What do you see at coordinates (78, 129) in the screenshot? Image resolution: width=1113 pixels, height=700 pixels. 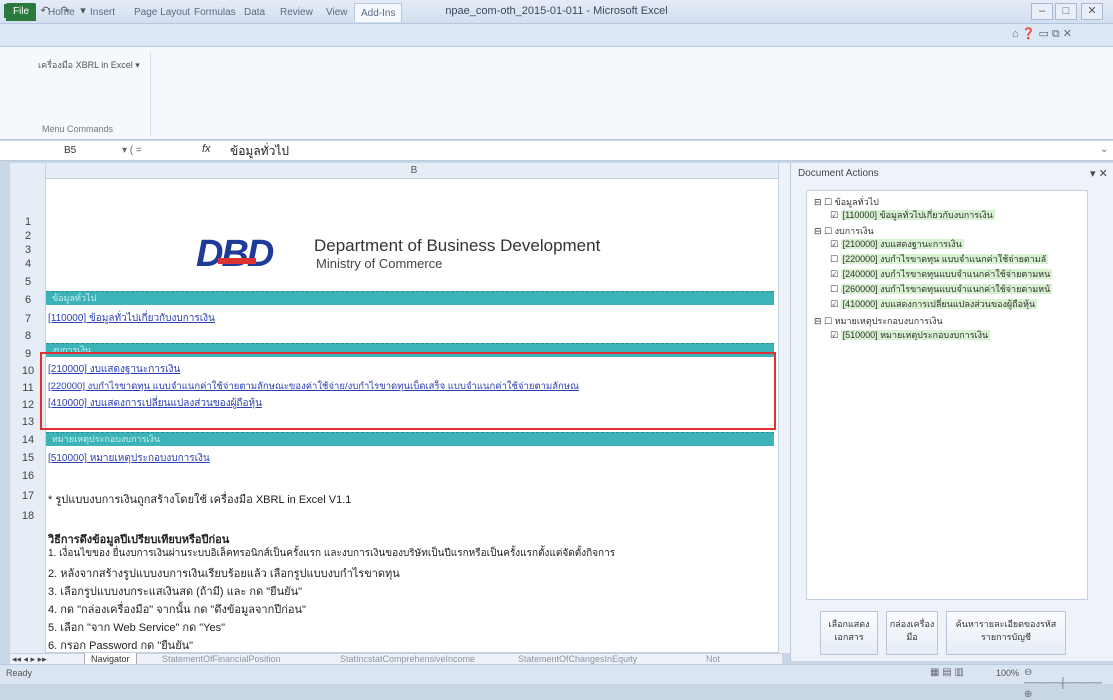 I see `menu-commands-group-label: Menu Commands` at bounding box center [78, 129].